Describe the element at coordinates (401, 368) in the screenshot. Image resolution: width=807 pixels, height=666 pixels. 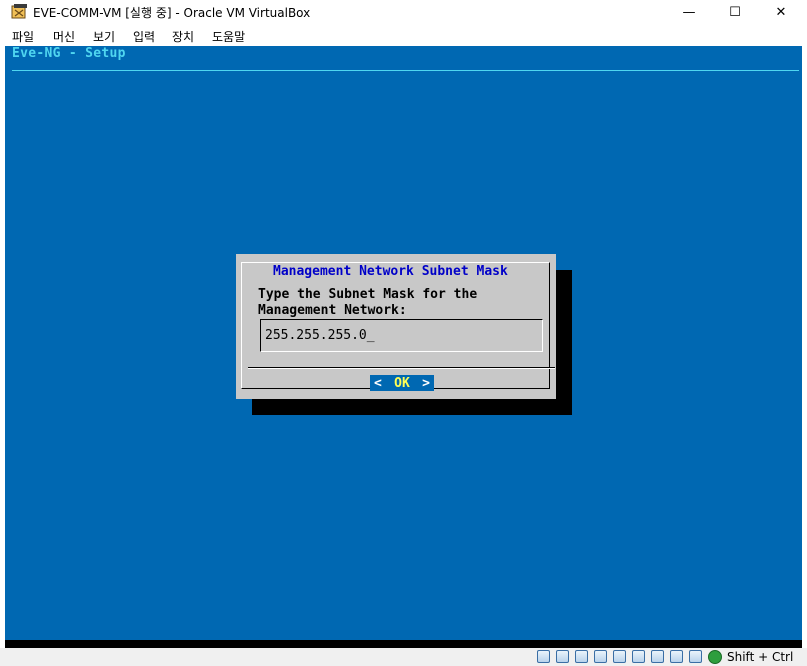
I see `dialog-separator-highlight` at that location.